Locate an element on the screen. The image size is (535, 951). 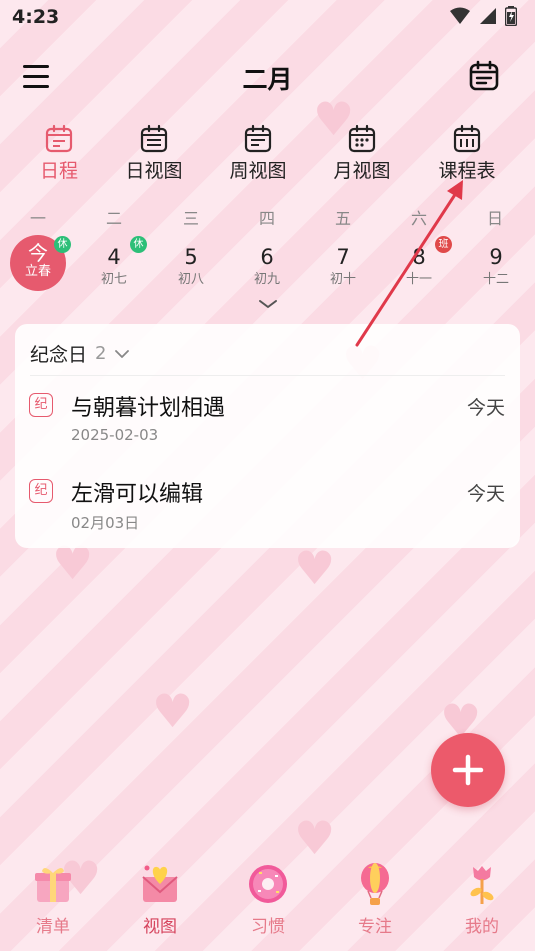
nav-label: 习惯 is located at coordinates (268, 927).